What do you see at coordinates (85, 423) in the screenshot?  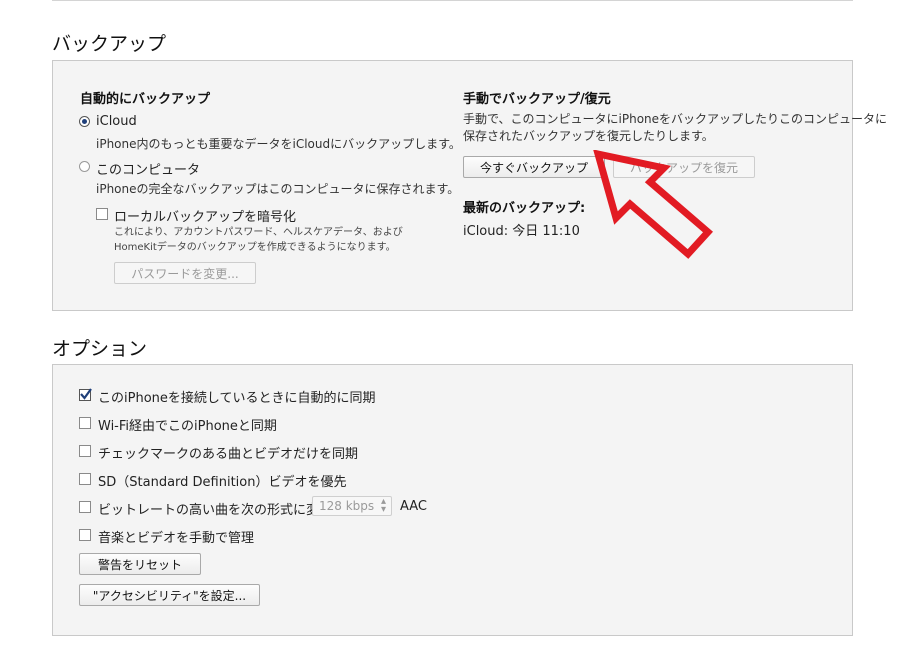 I see `wifi-sync-checkbox` at bounding box center [85, 423].